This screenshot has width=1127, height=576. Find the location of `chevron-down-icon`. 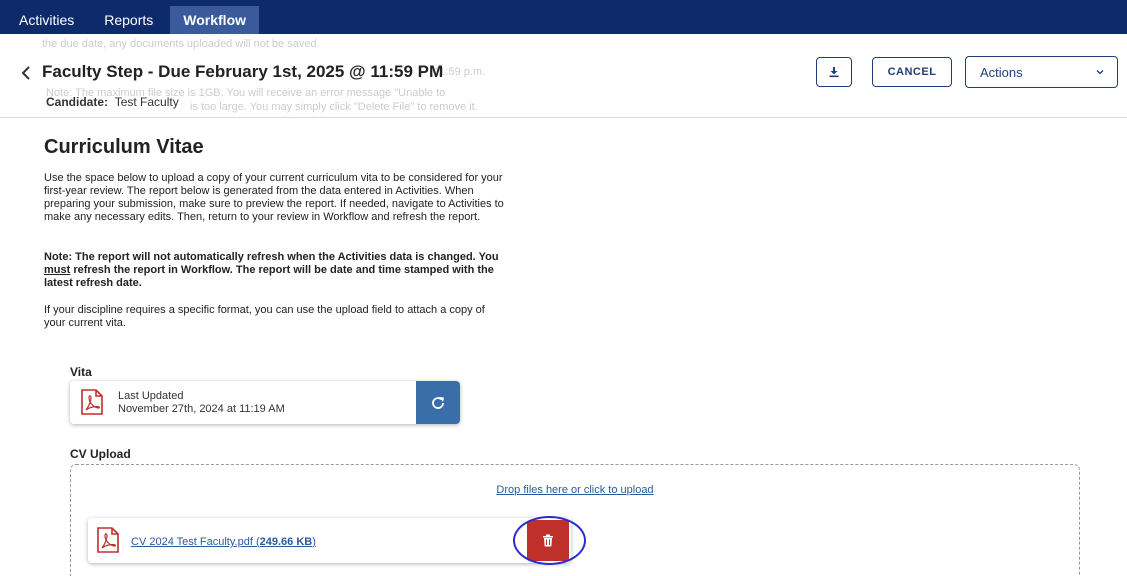

chevron-down-icon is located at coordinates (1100, 72).